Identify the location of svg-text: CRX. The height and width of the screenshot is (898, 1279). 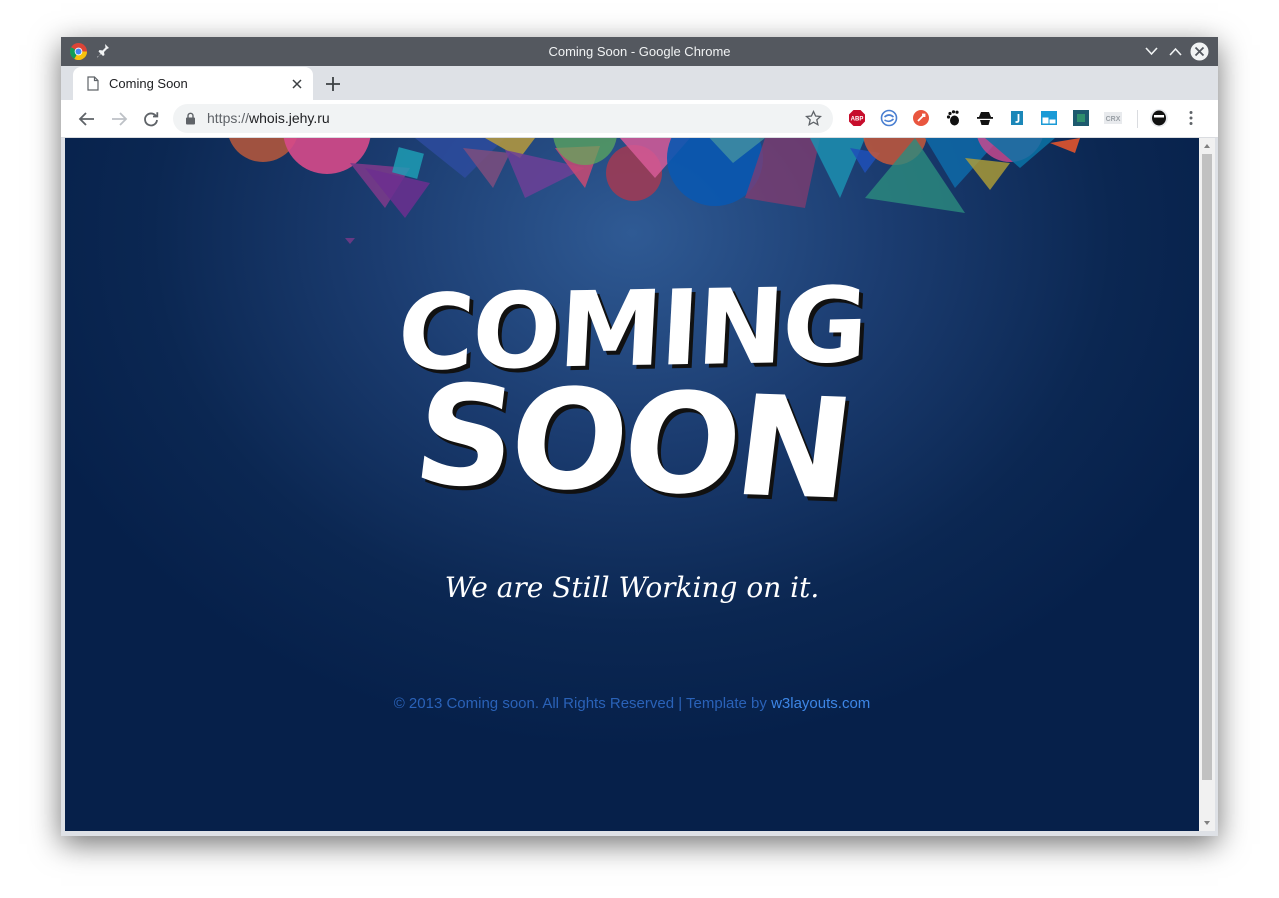
(1113, 119).